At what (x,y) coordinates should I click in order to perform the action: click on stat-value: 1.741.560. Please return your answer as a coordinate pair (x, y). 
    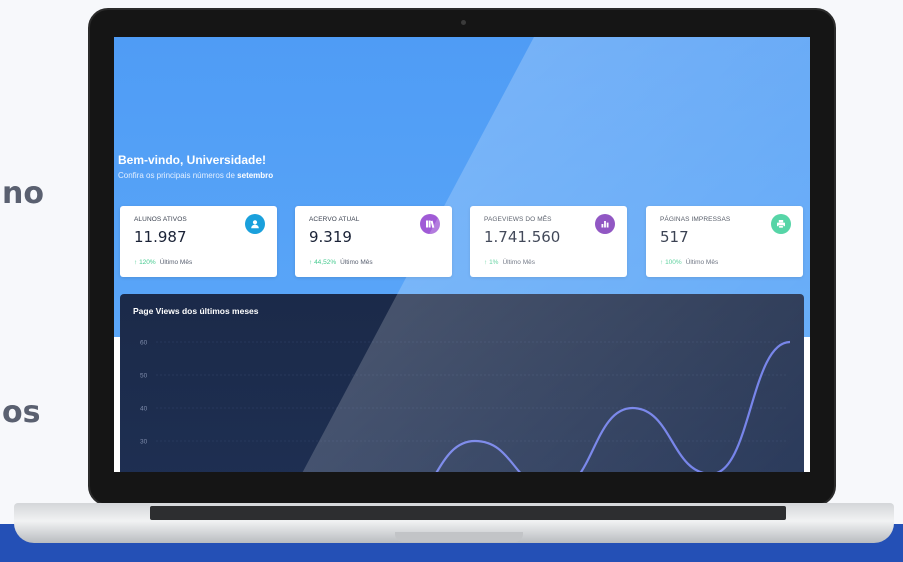
    Looking at the image, I should click on (522, 237).